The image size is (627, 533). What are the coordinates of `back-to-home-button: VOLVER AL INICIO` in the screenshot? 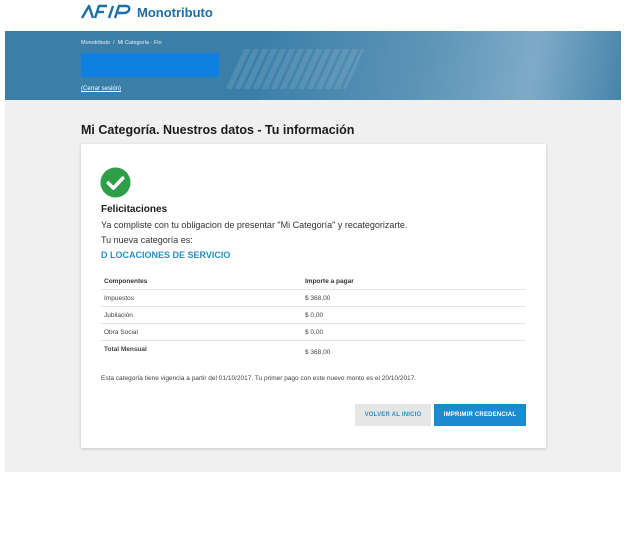 It's located at (393, 415).